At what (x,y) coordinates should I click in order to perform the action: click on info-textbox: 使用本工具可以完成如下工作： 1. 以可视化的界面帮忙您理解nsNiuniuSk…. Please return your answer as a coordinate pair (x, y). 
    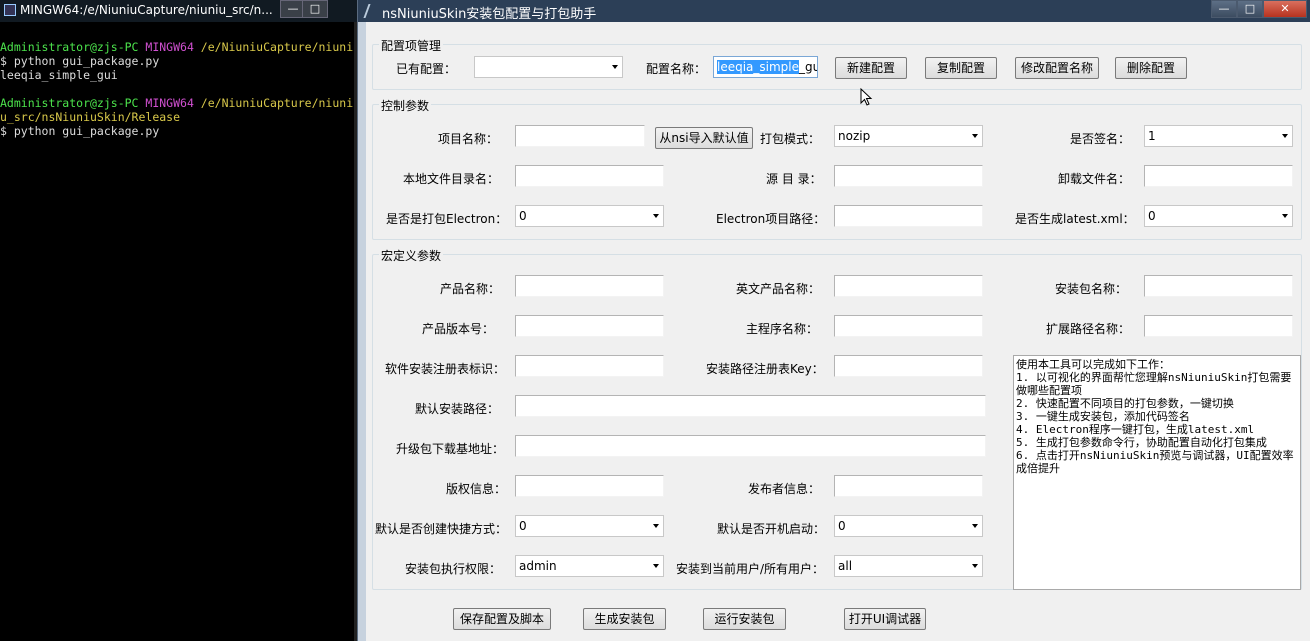
    Looking at the image, I should click on (1157, 472).